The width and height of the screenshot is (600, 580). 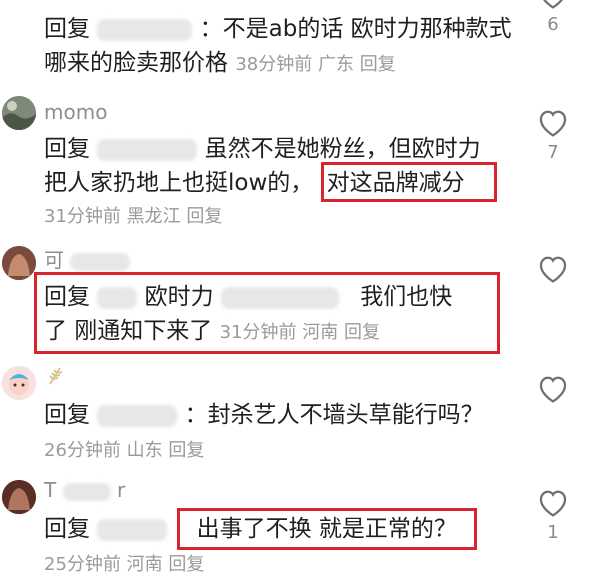 I want to click on comment-body: 回复 ：不是ab的话 欧时力那种款式, so click(x=278, y=29).